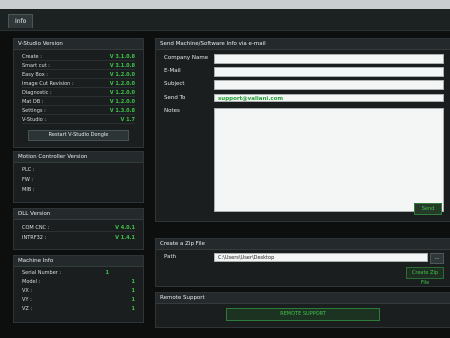  What do you see at coordinates (329, 85) in the screenshot?
I see `subject-input` at bounding box center [329, 85].